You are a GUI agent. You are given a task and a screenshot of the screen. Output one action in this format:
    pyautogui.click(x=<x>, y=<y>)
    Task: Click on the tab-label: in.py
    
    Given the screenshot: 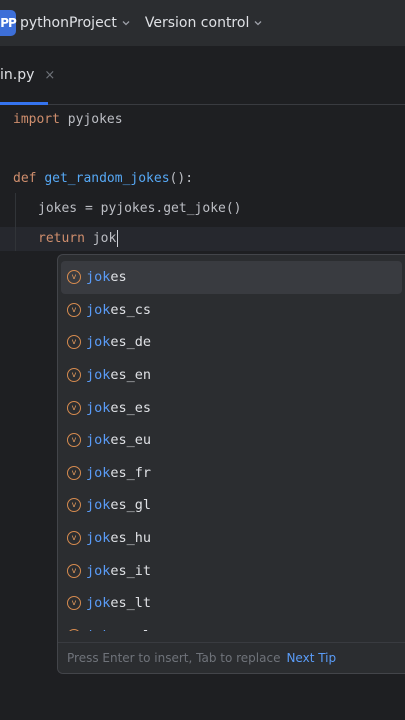 What is the action you would take?
    pyautogui.click(x=17, y=75)
    